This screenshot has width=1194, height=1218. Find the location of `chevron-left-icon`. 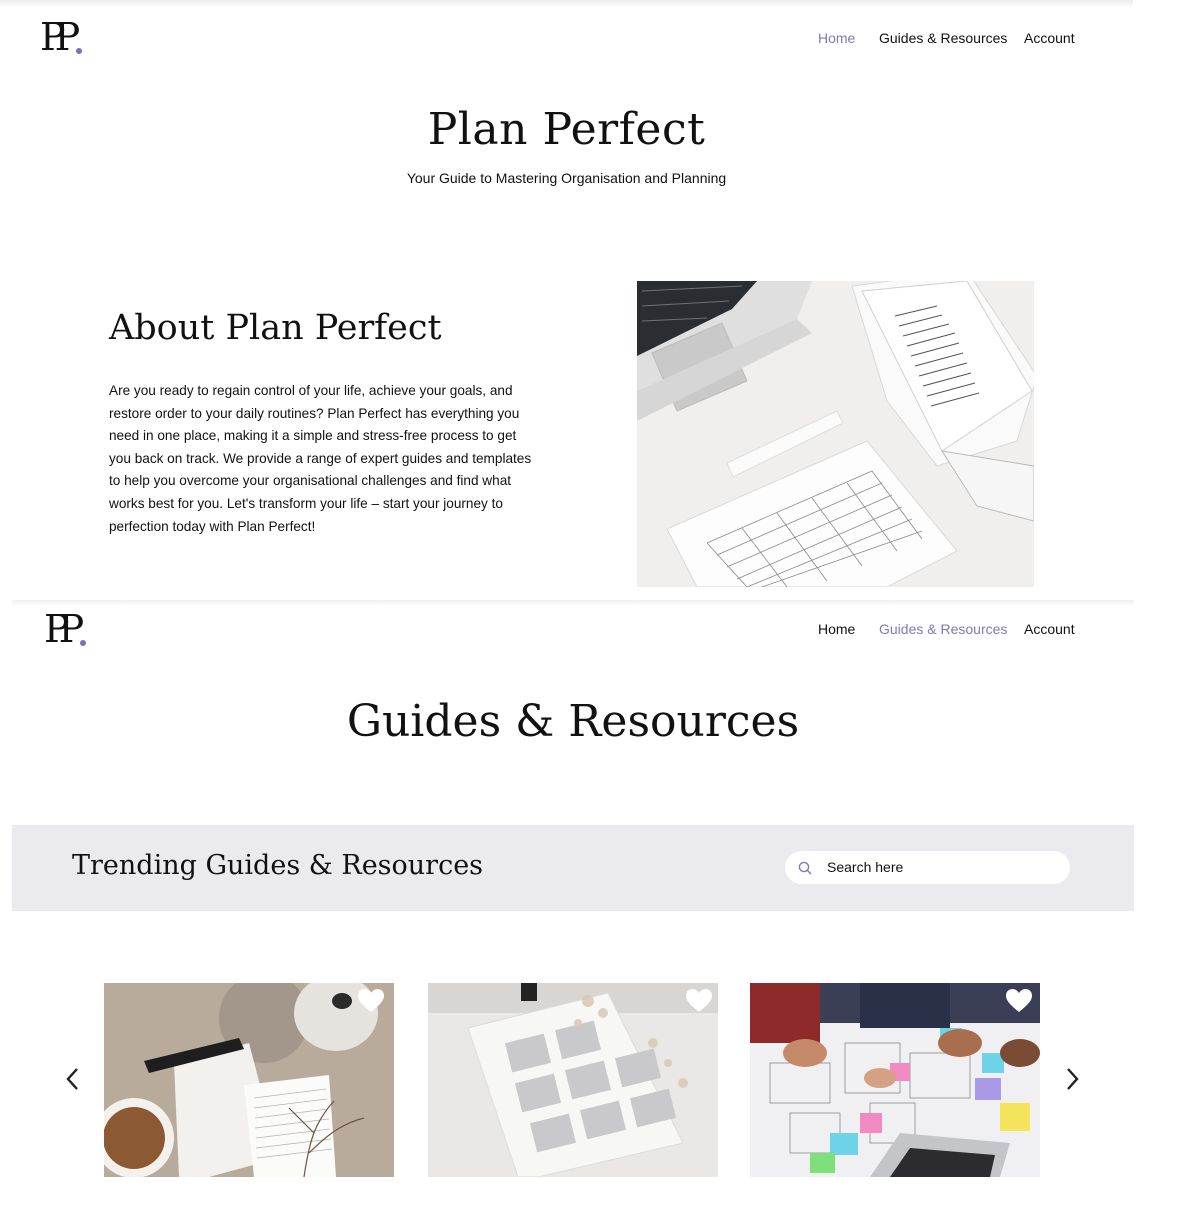

chevron-left-icon is located at coordinates (72, 1079).